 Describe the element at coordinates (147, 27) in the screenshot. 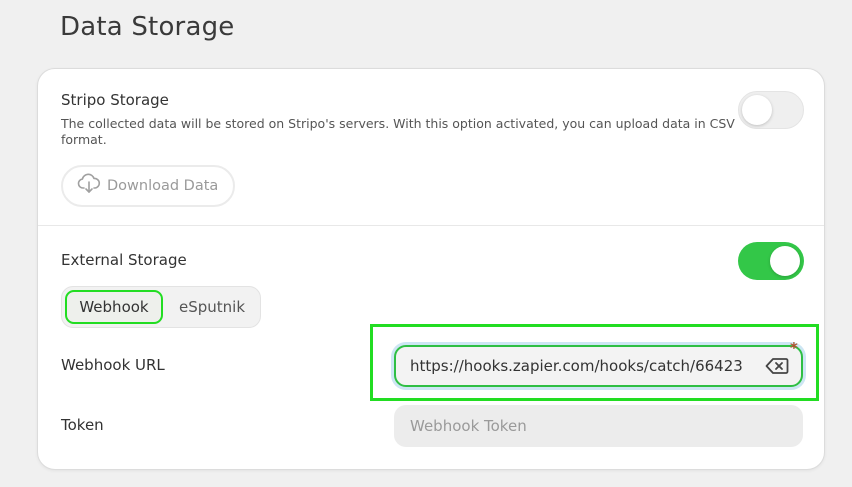

I see `page-title: Data Storage` at that location.